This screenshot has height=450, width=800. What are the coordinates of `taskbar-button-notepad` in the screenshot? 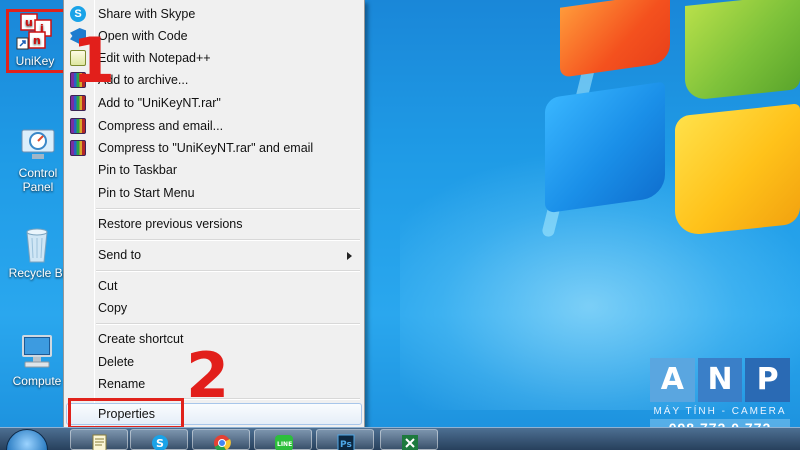 It's located at (99, 439).